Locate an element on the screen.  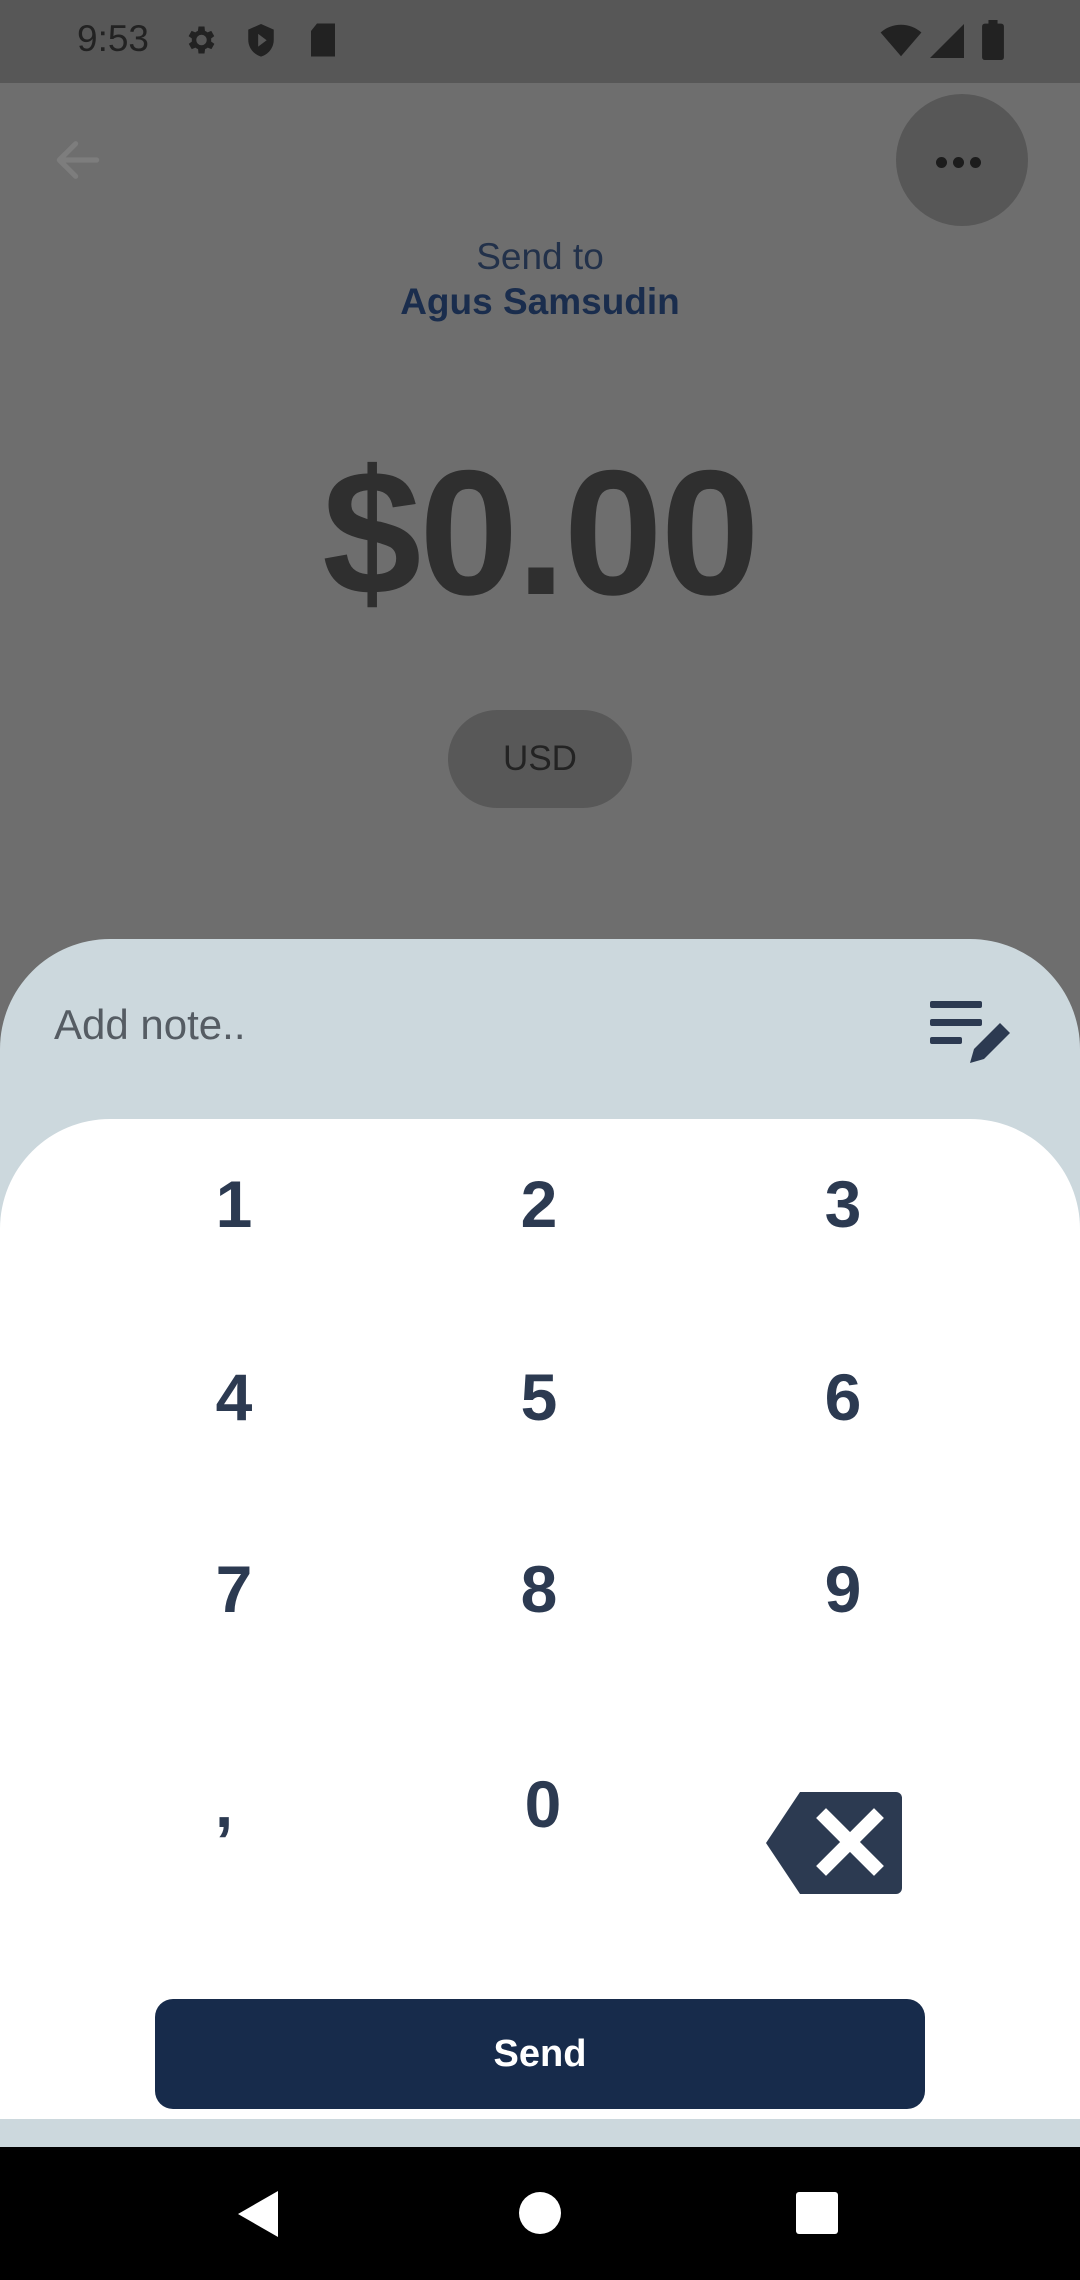
gear-icon is located at coordinates (200, 42).